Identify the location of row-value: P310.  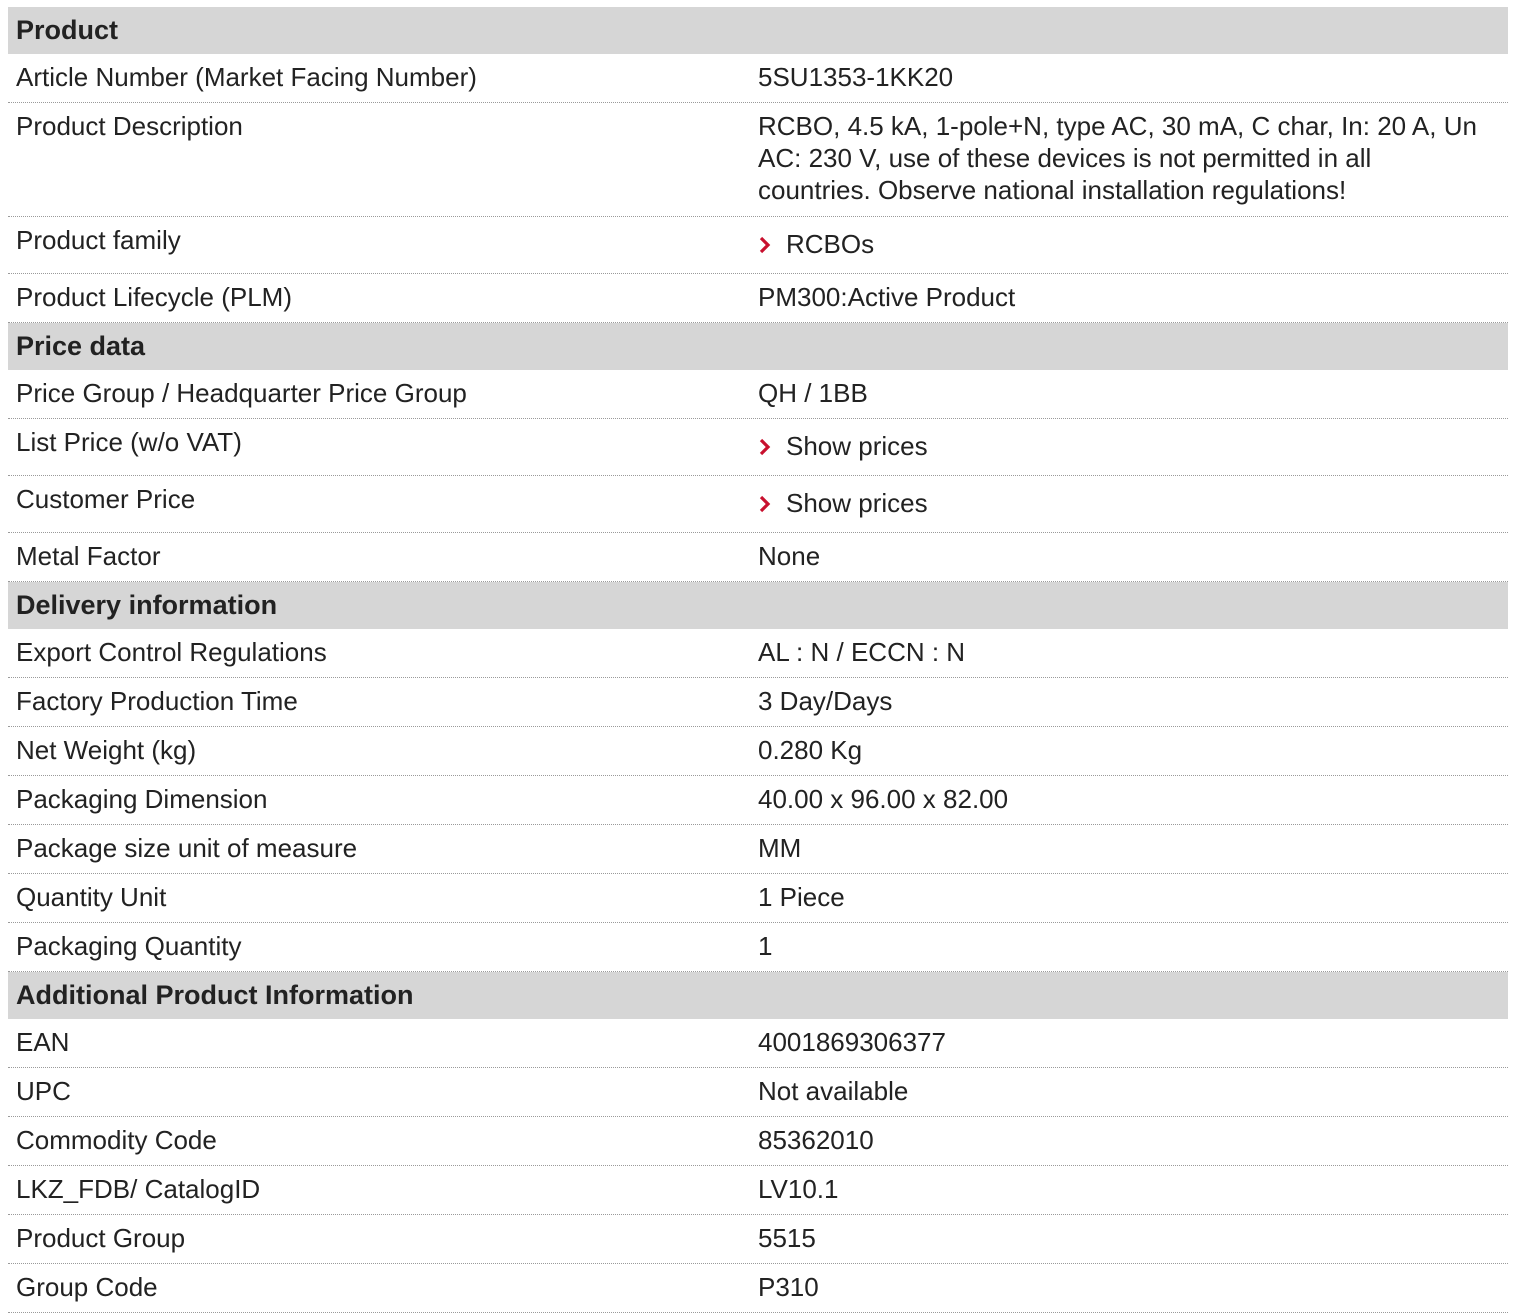
(788, 1287).